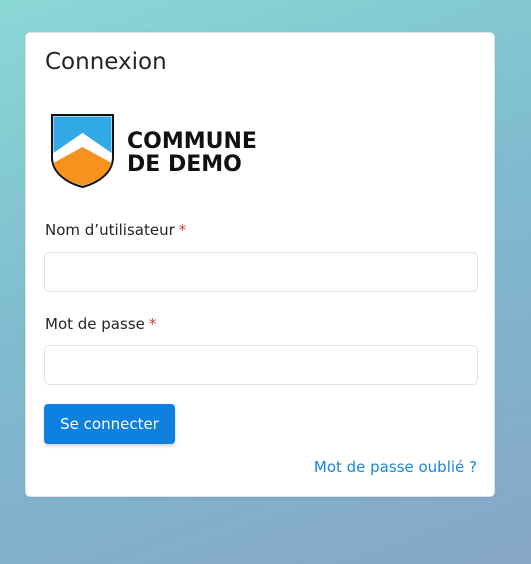  Describe the element at coordinates (192, 141) in the screenshot. I see `logo-text-line1: COMMUNE` at that location.